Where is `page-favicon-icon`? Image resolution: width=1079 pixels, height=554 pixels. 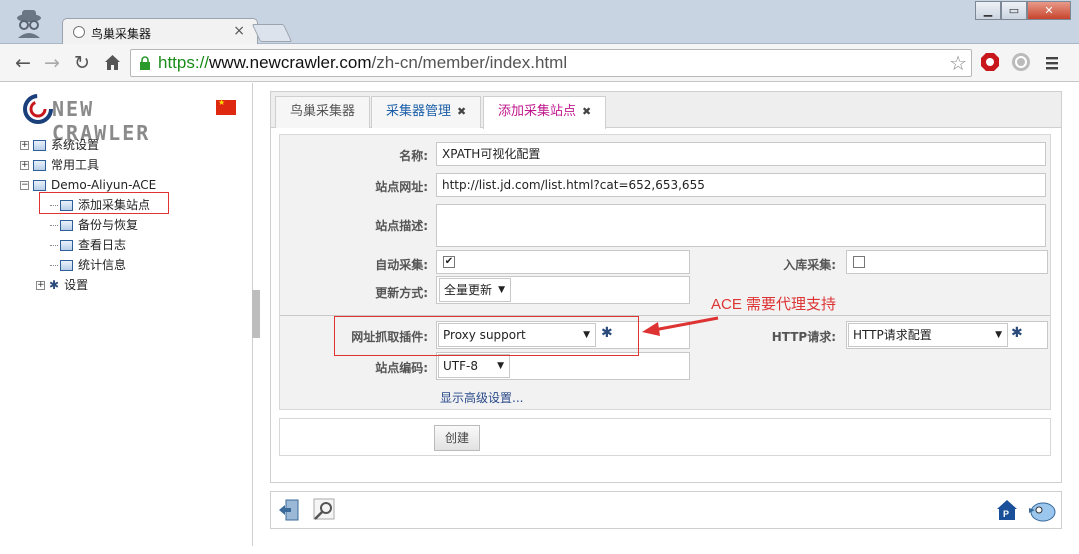 page-favicon-icon is located at coordinates (79, 32).